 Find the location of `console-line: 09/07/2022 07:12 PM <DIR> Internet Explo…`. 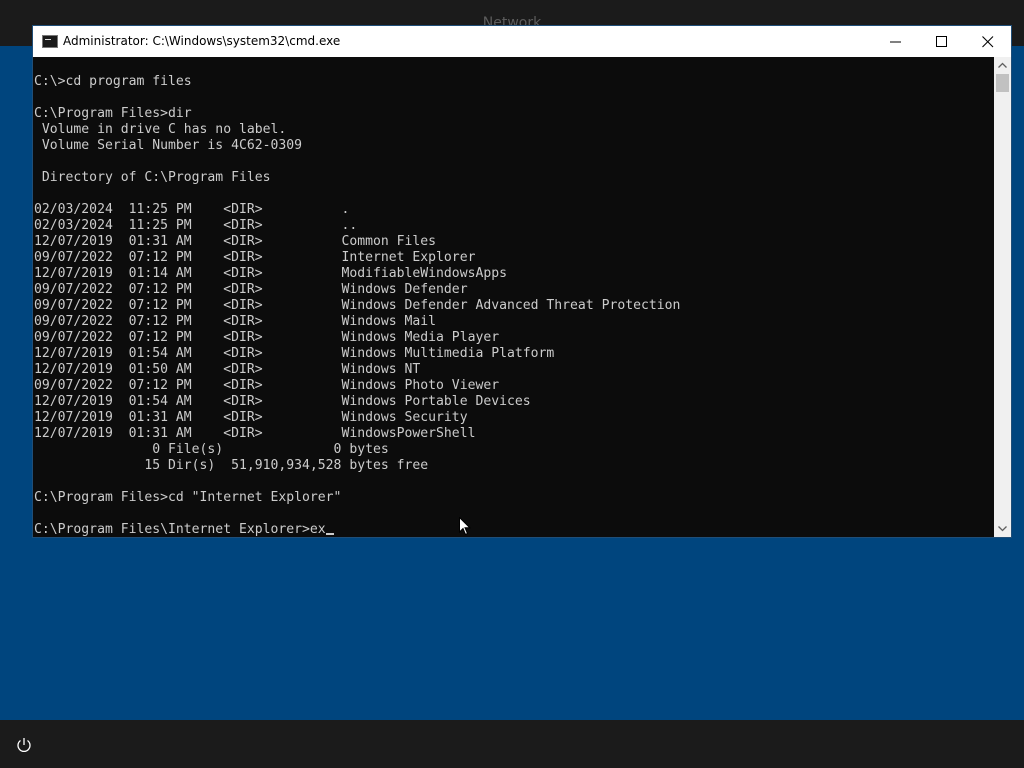

console-line: 09/07/2022 07:12 PM <DIR> Internet Explo… is located at coordinates (255, 257).